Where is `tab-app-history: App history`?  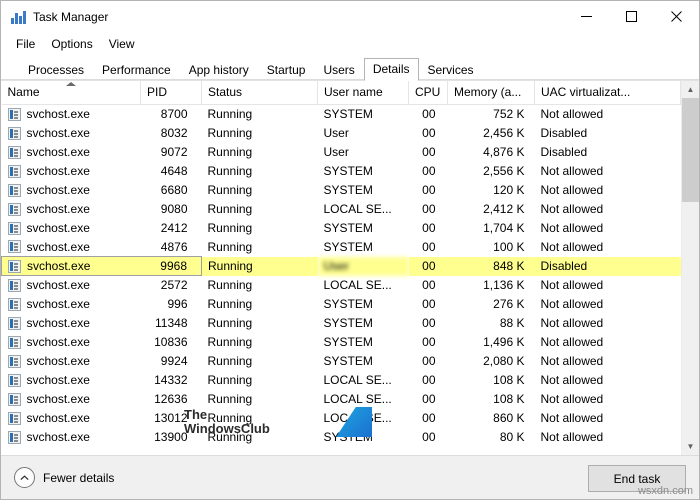
tab-app-history: App history is located at coordinates (219, 70).